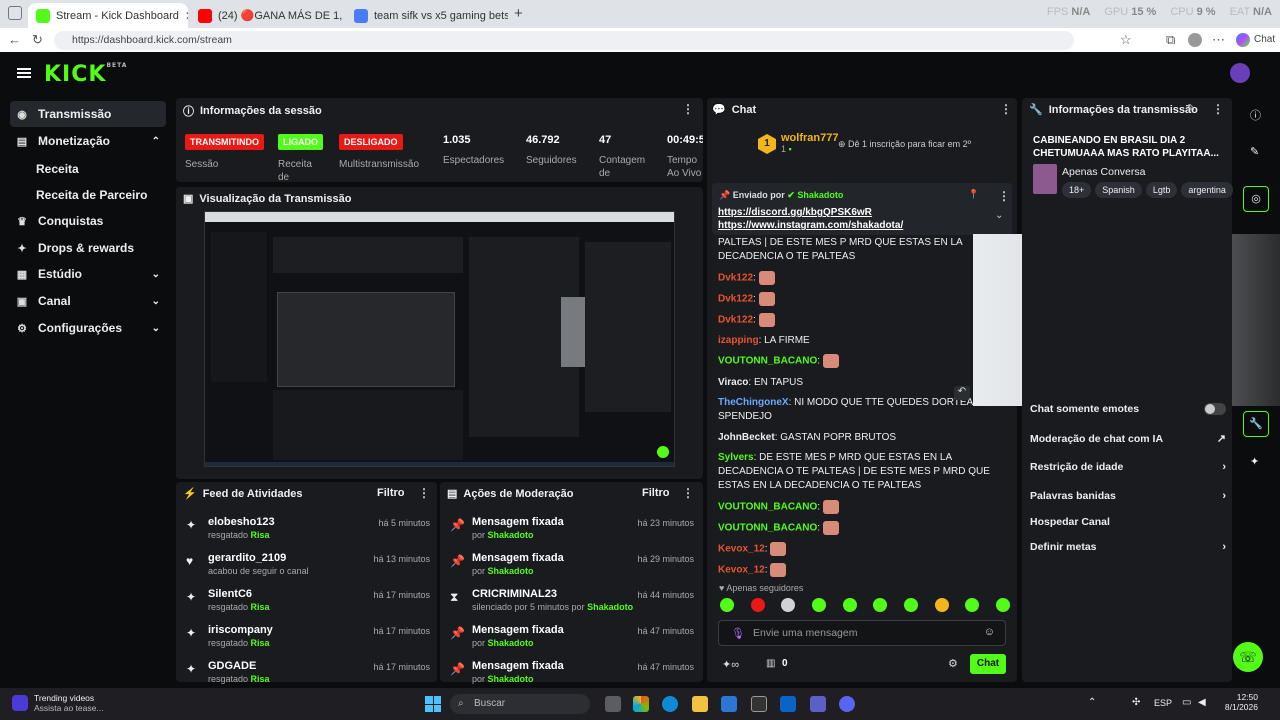 The width and height of the screenshot is (1280, 720). What do you see at coordinates (1126, 40) in the screenshot?
I see `favorite-star-icon: ☆` at bounding box center [1126, 40].